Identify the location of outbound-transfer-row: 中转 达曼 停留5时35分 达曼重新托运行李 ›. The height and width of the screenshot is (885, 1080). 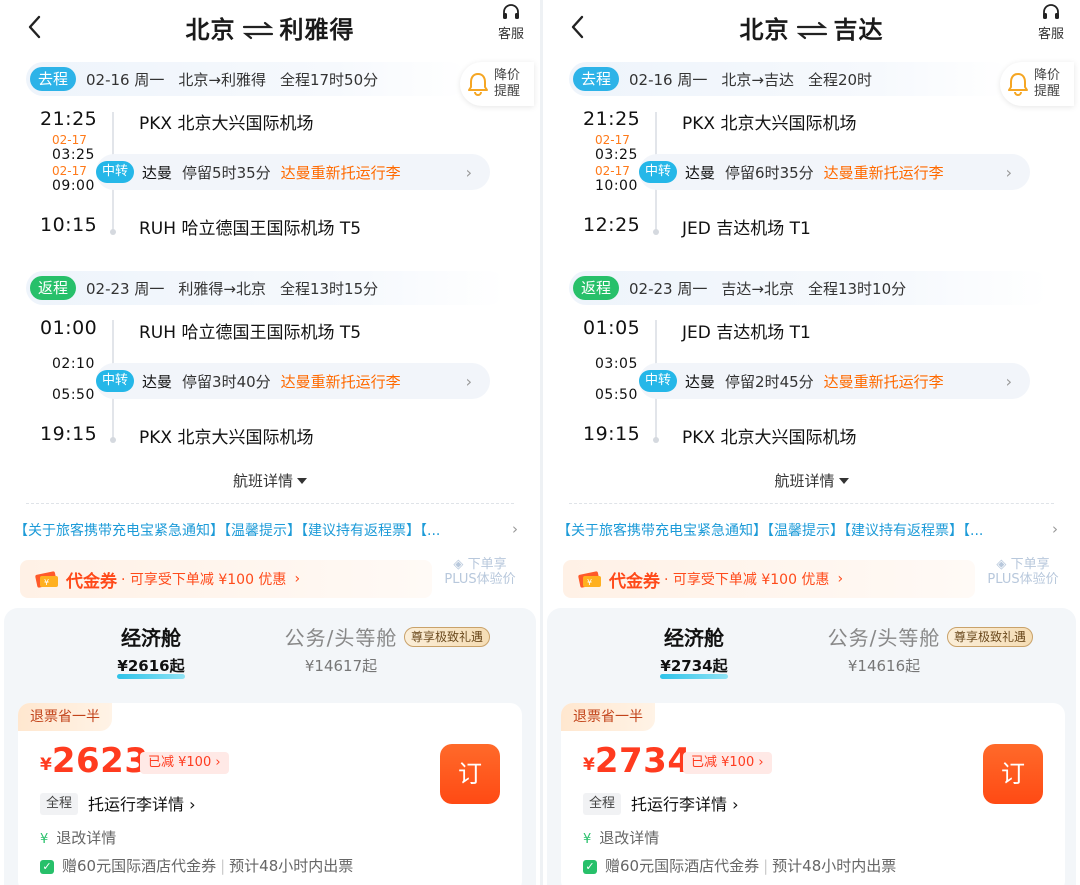
(293, 172).